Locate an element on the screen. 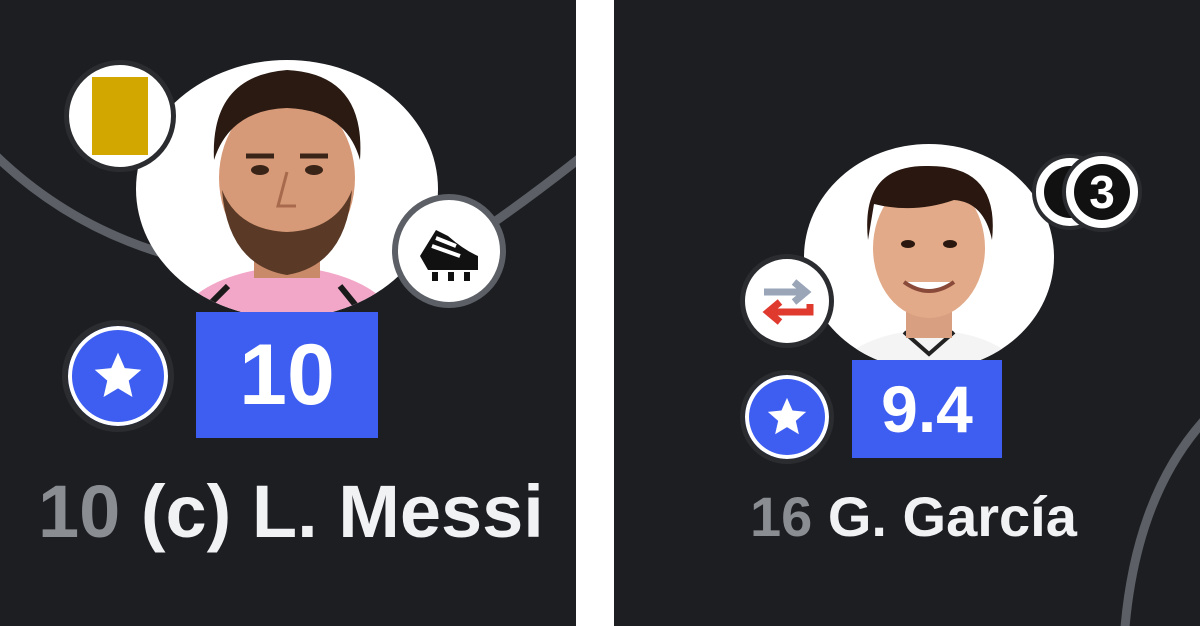  player-rating: 9.4 is located at coordinates (927, 409).